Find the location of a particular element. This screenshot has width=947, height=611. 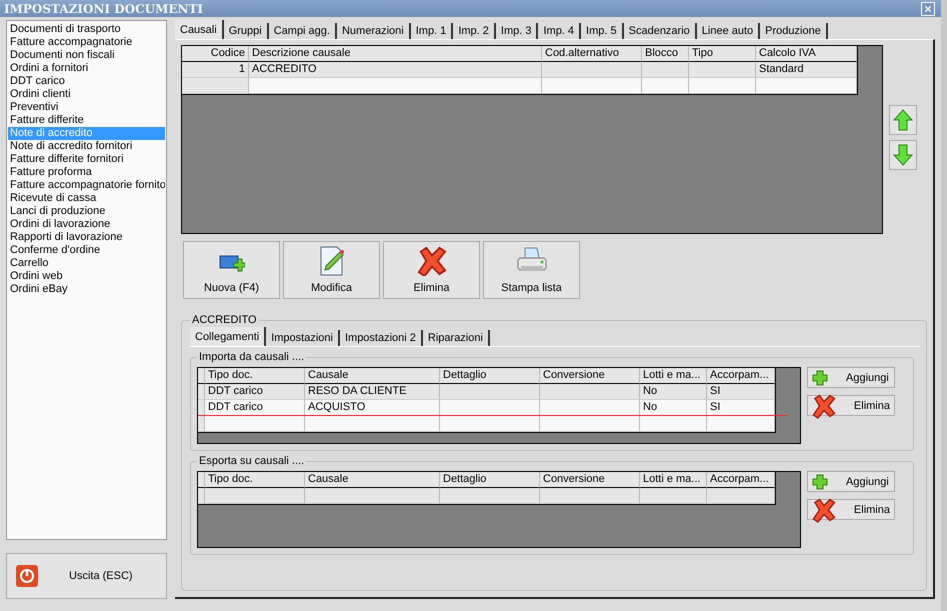

table-cell: No is located at coordinates (673, 392).